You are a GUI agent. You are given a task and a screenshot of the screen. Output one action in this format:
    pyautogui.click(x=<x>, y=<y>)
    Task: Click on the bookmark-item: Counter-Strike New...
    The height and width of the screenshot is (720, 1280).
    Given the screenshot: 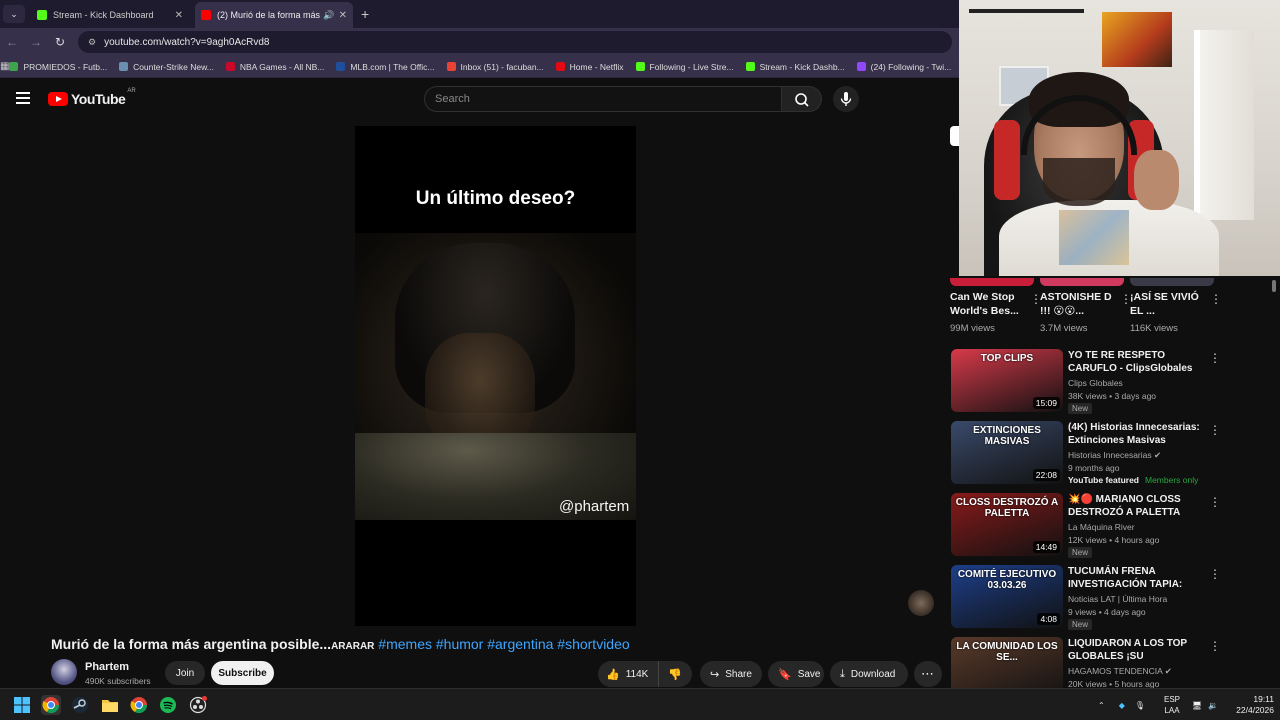 What is the action you would take?
    pyautogui.click(x=166, y=67)
    